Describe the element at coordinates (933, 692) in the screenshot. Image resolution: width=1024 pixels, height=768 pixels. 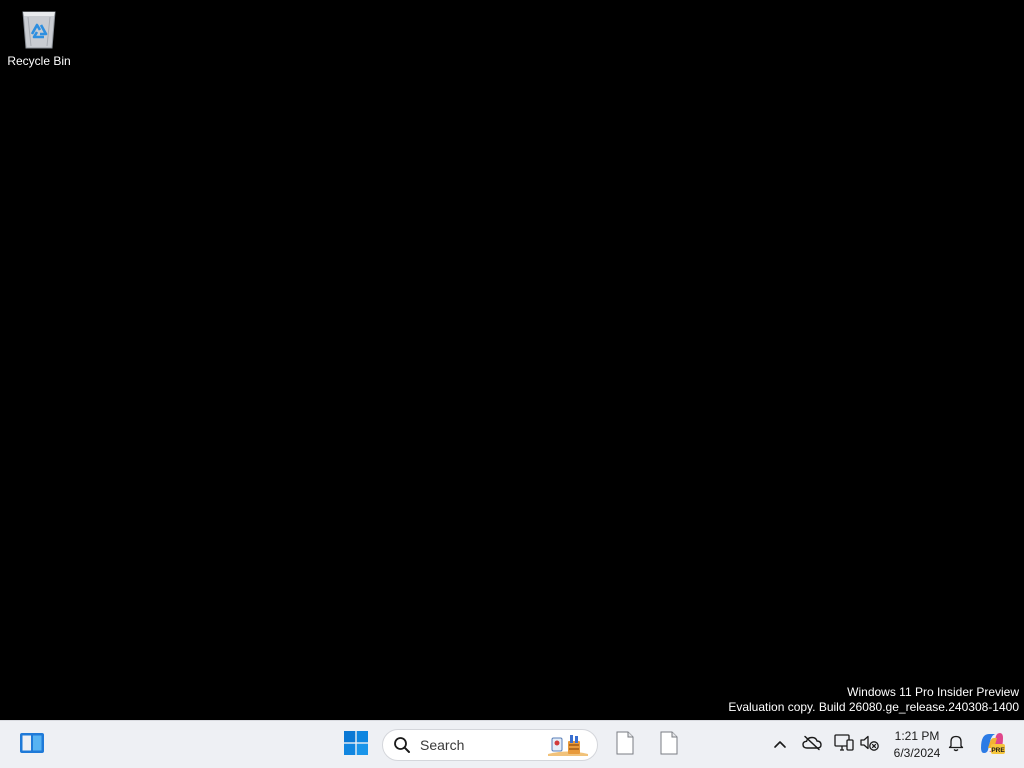
I see `watermark-line-1: Windows 11 Pro Insider Preview` at that location.